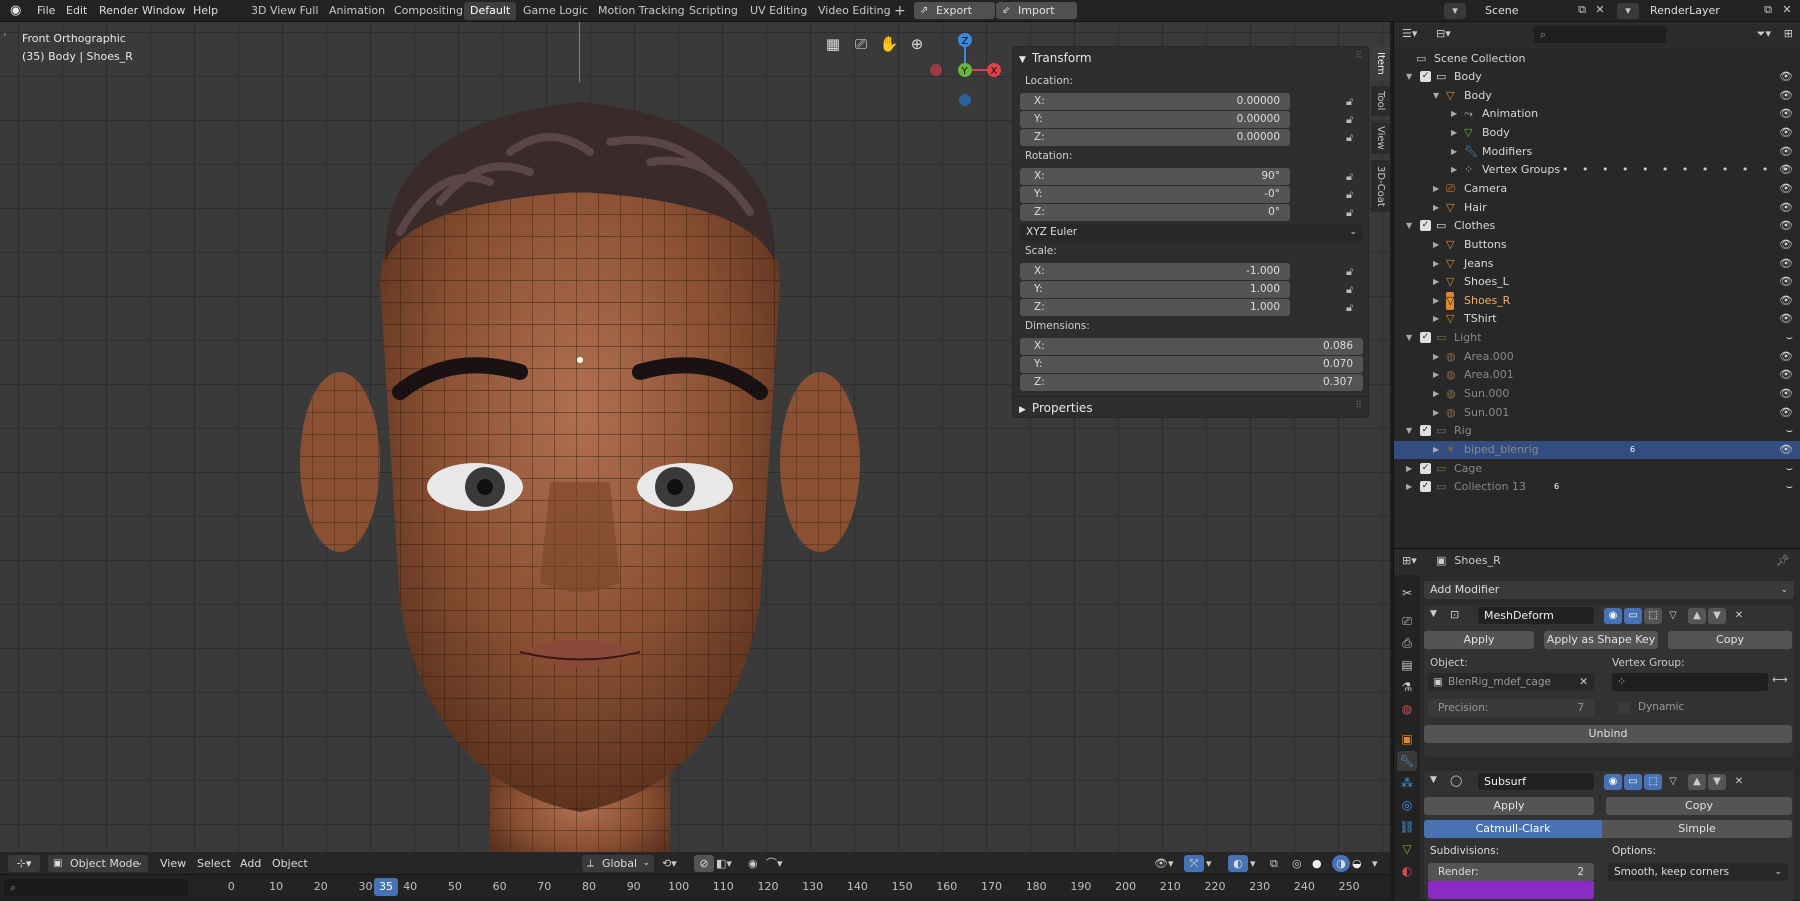 This screenshot has height=901, width=1800. I want to click on object-field: ▣ BlenRig_mdef_cage ✕, so click(1511, 682).